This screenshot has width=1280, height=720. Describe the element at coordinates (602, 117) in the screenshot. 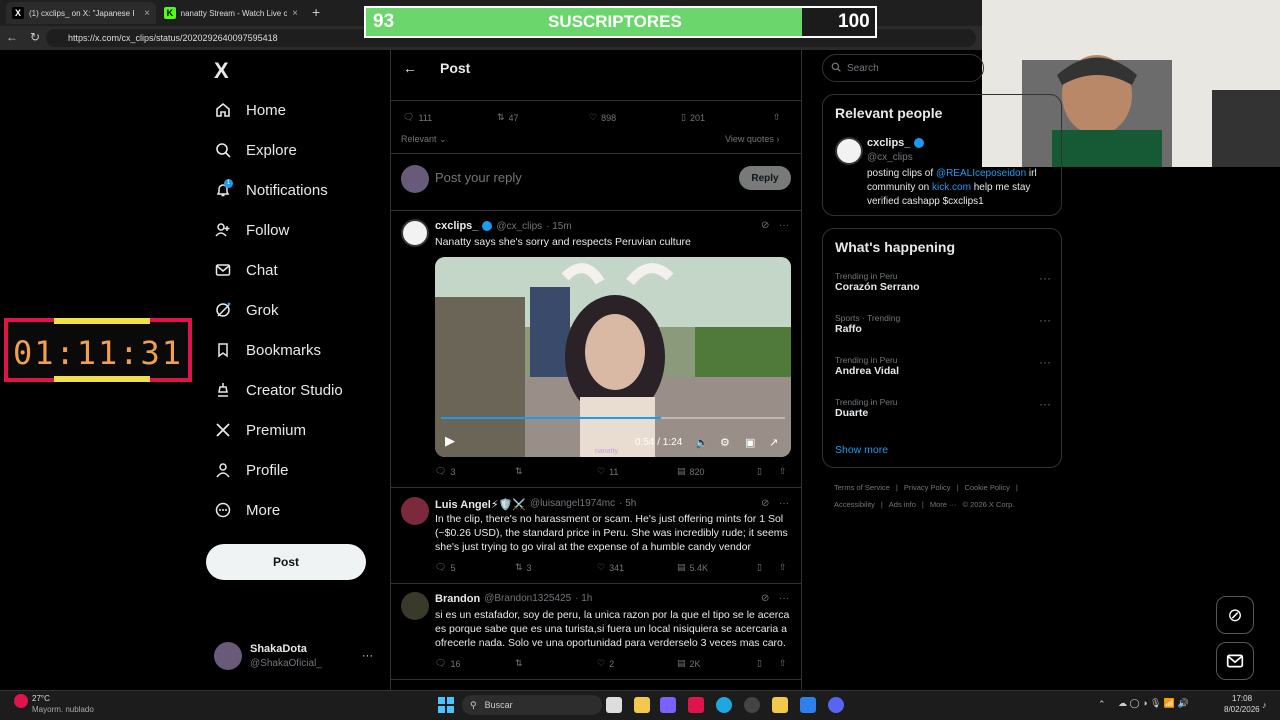

I see `like-action: ♡ 898` at that location.